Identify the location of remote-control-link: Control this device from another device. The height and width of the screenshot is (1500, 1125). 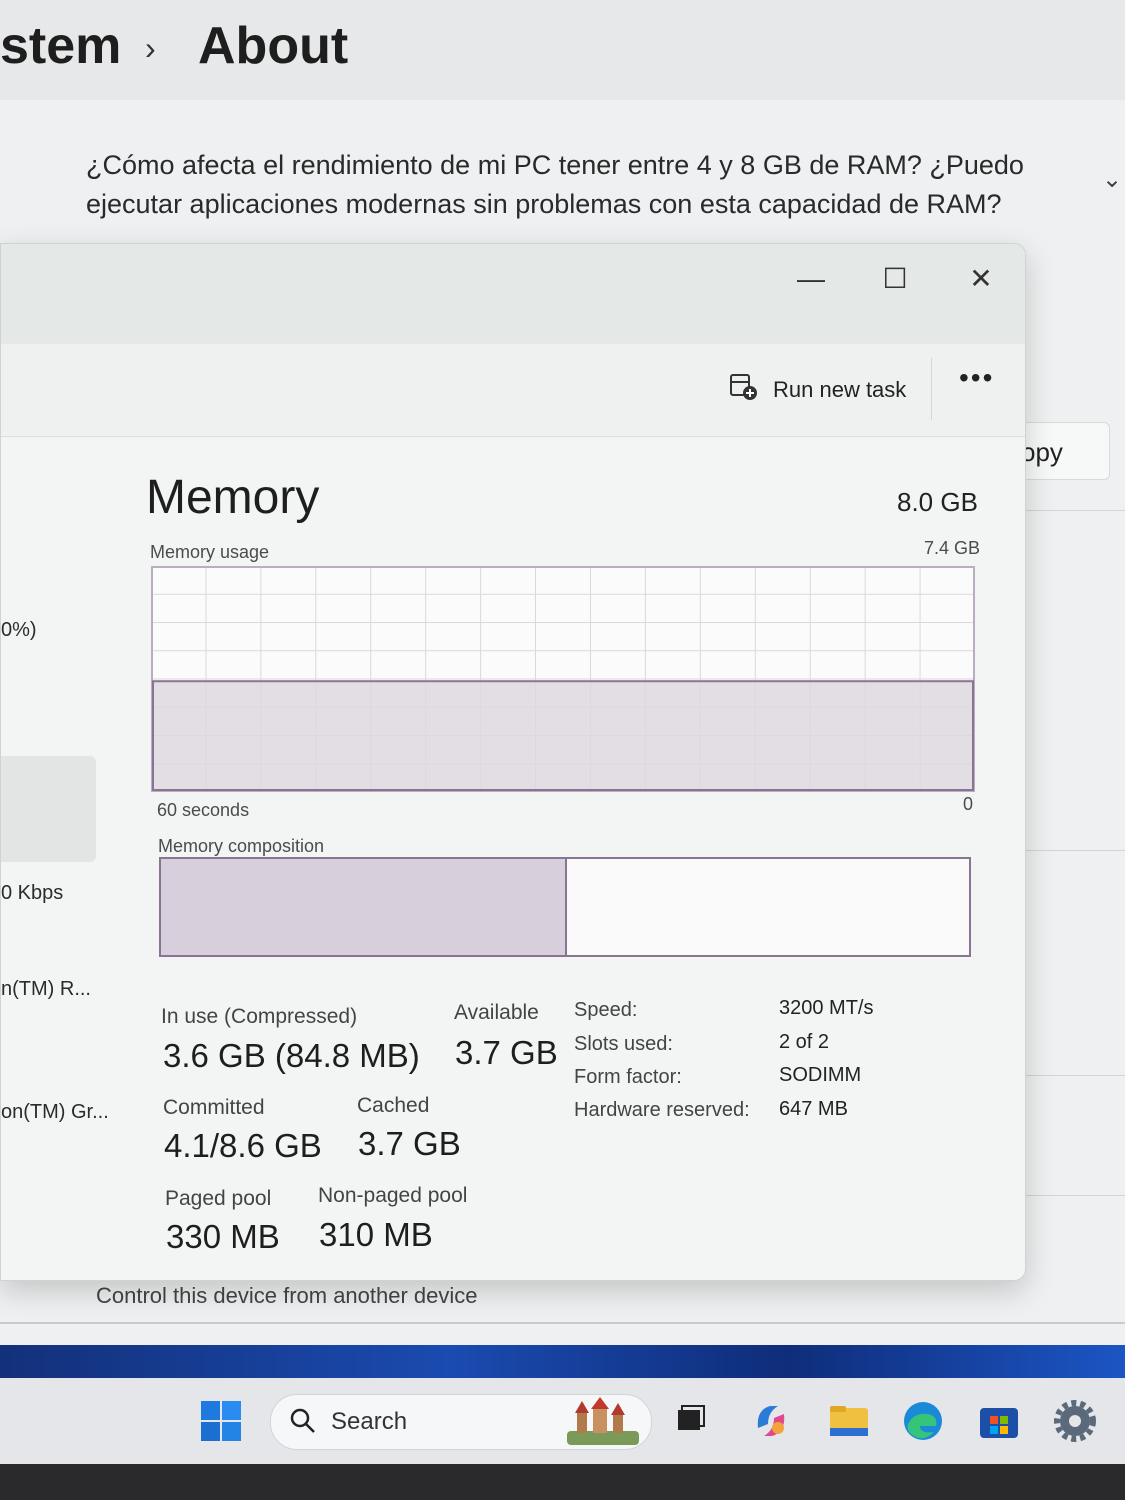
(287, 1296).